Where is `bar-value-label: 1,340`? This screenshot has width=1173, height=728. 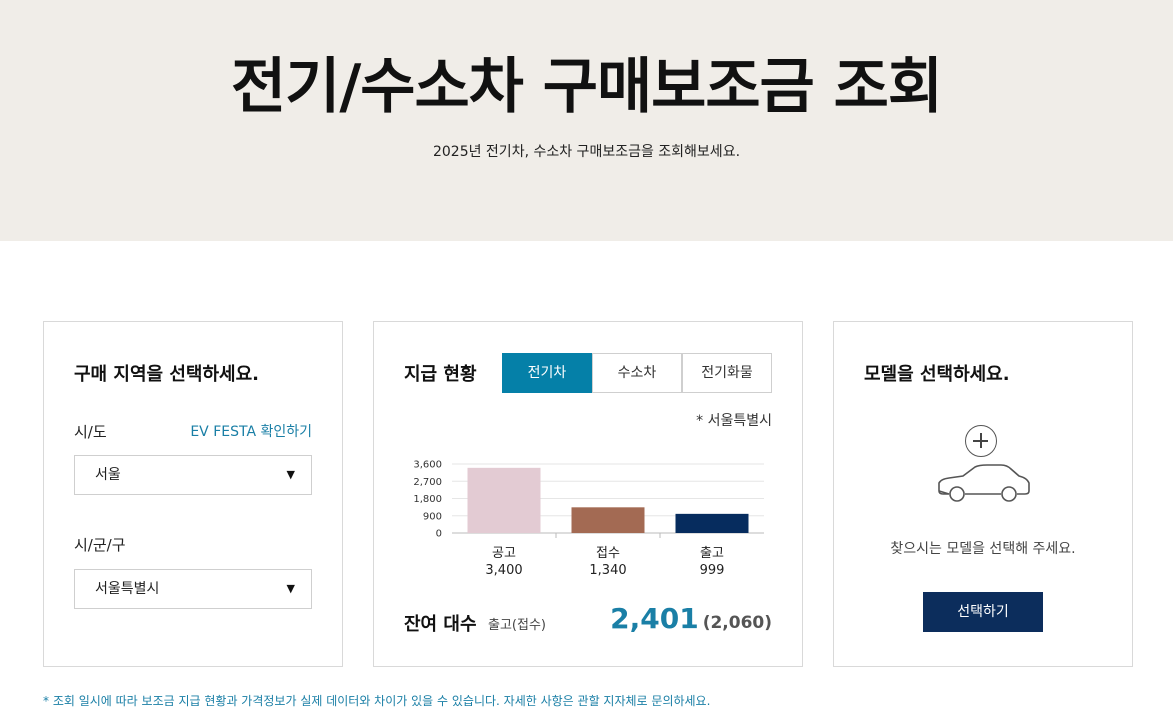 bar-value-label: 1,340 is located at coordinates (607, 570).